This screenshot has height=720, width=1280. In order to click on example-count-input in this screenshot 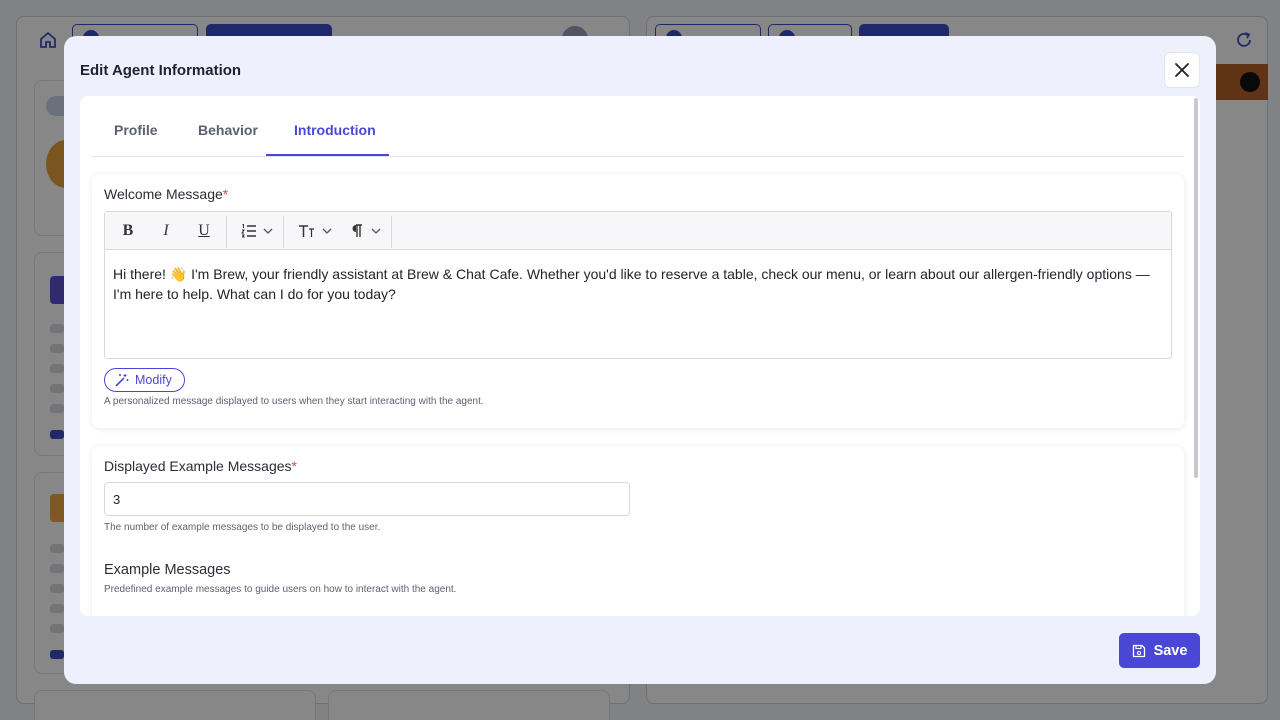, I will do `click(367, 499)`.